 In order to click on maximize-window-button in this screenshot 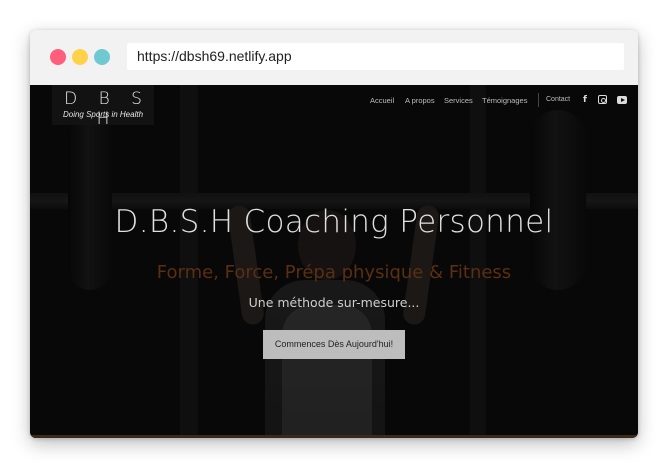, I will do `click(102, 57)`.